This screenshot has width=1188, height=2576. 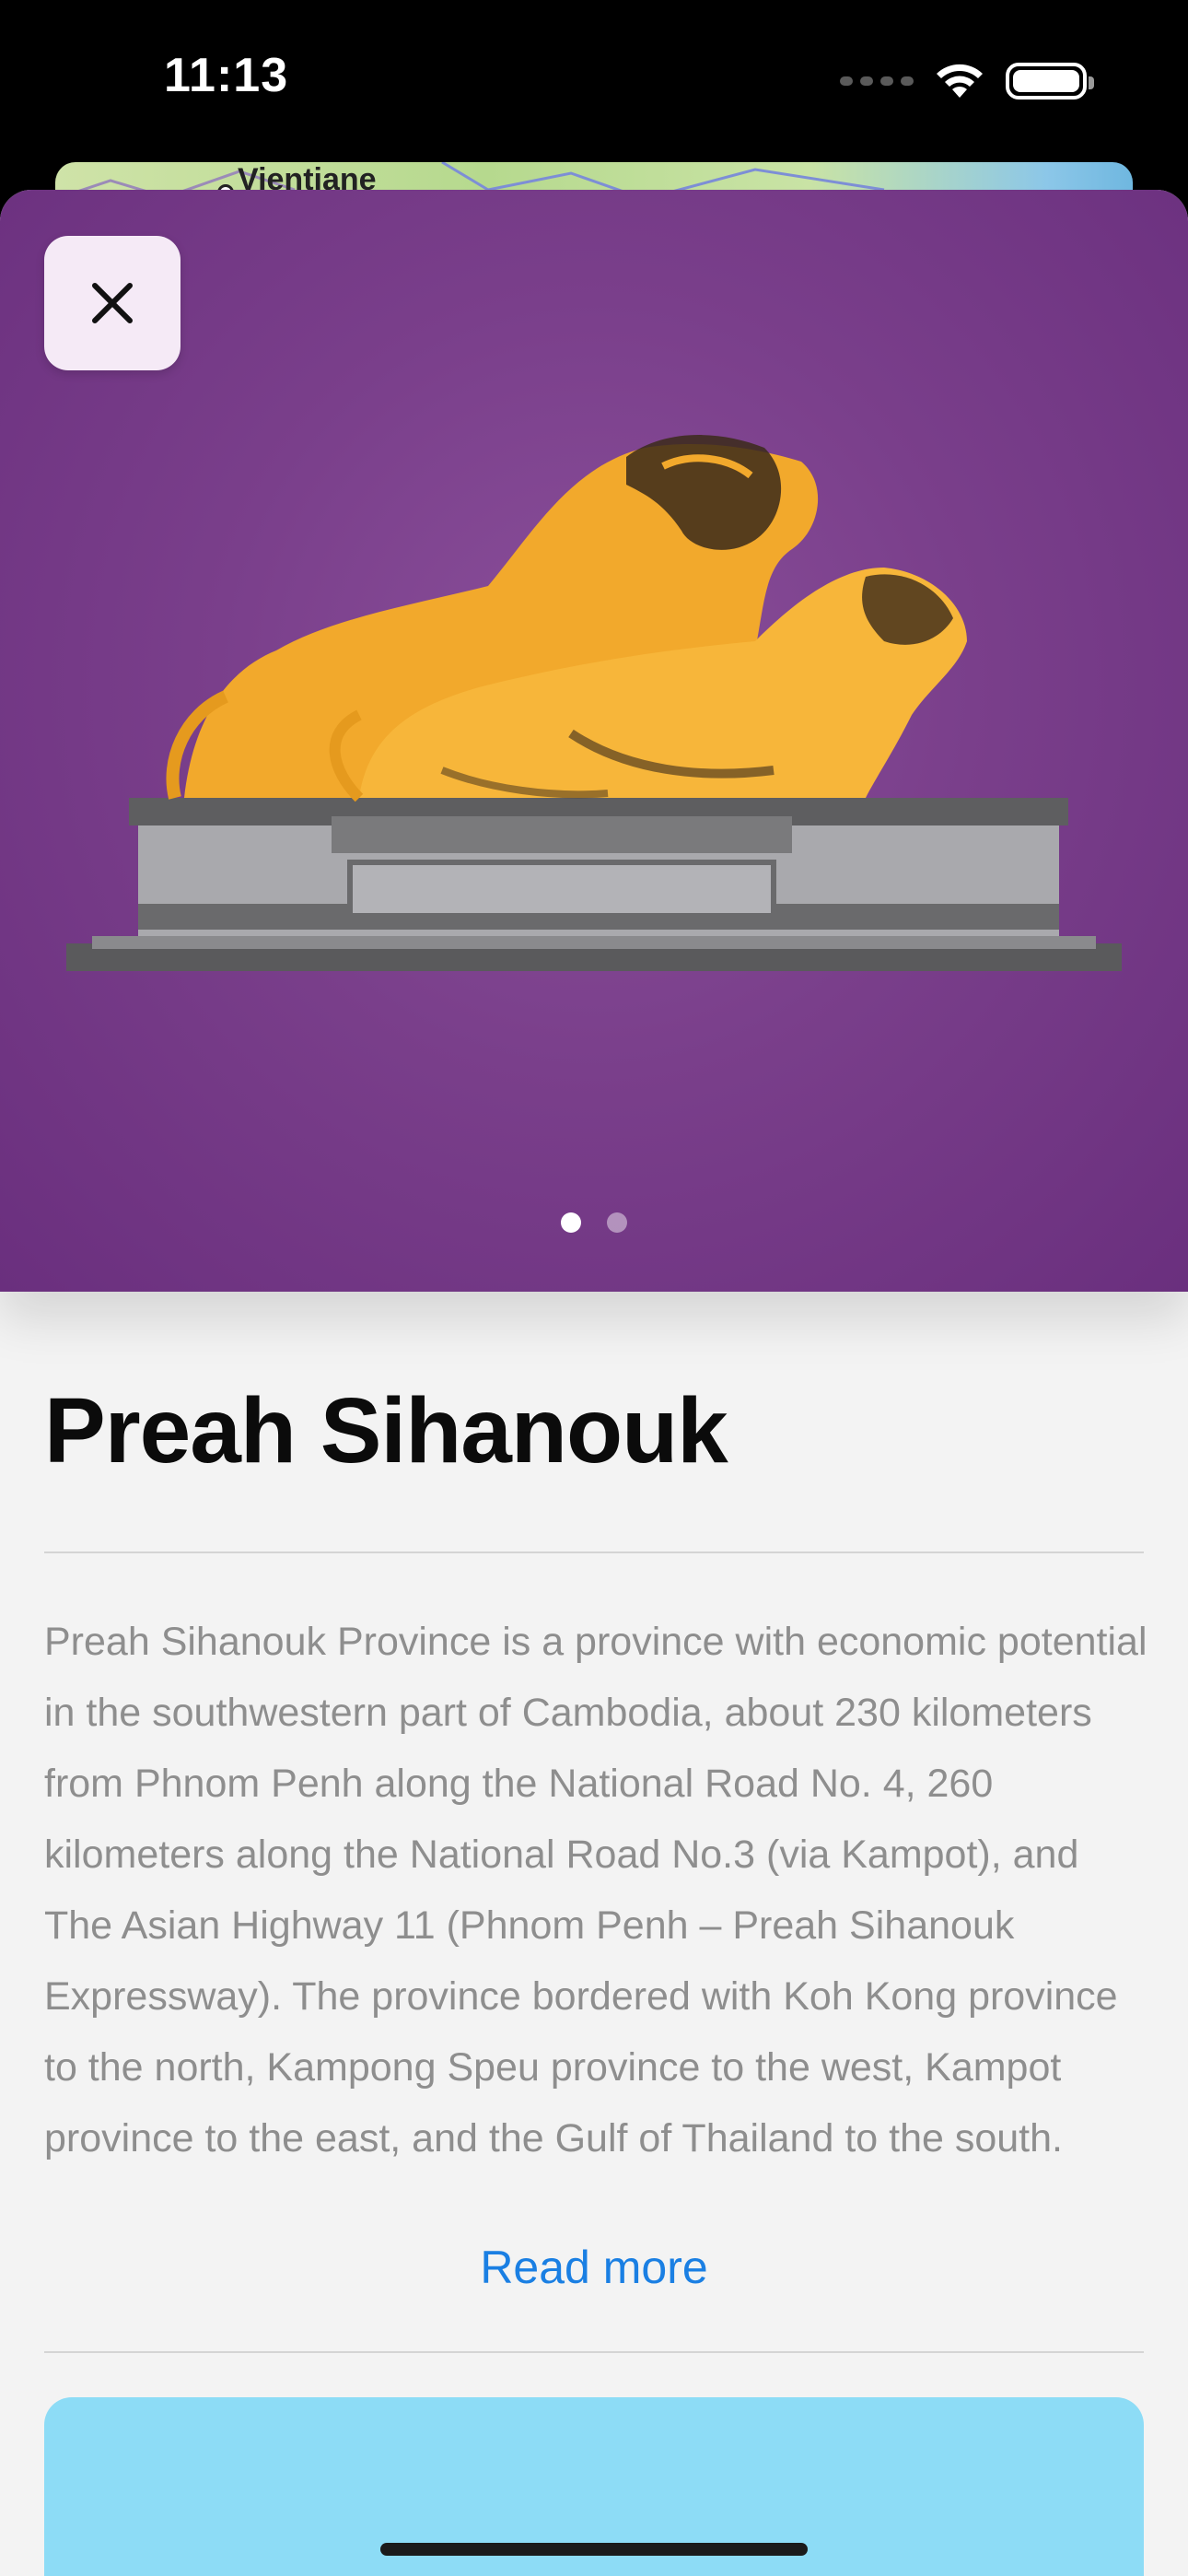 What do you see at coordinates (386, 1430) in the screenshot?
I see `place-title: Preah Sihanouk` at bounding box center [386, 1430].